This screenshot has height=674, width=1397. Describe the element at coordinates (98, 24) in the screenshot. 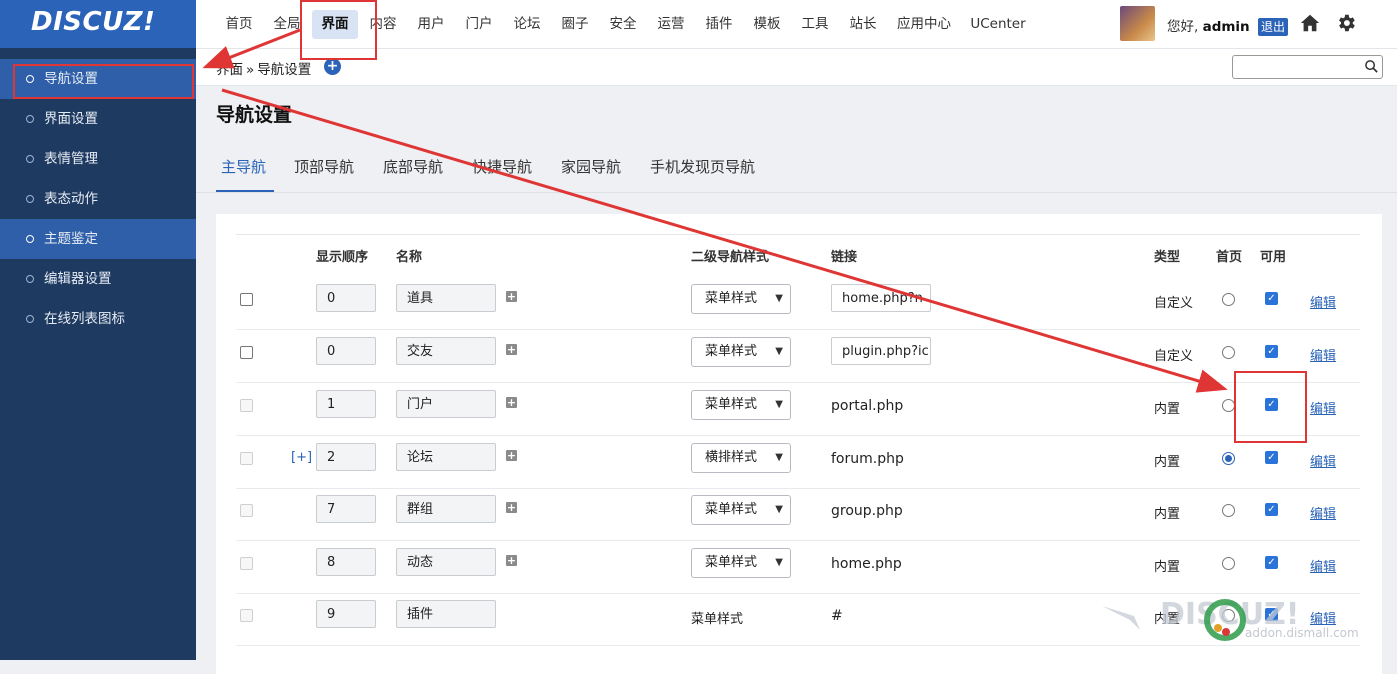

I see `logo: DISCUZ!` at that location.